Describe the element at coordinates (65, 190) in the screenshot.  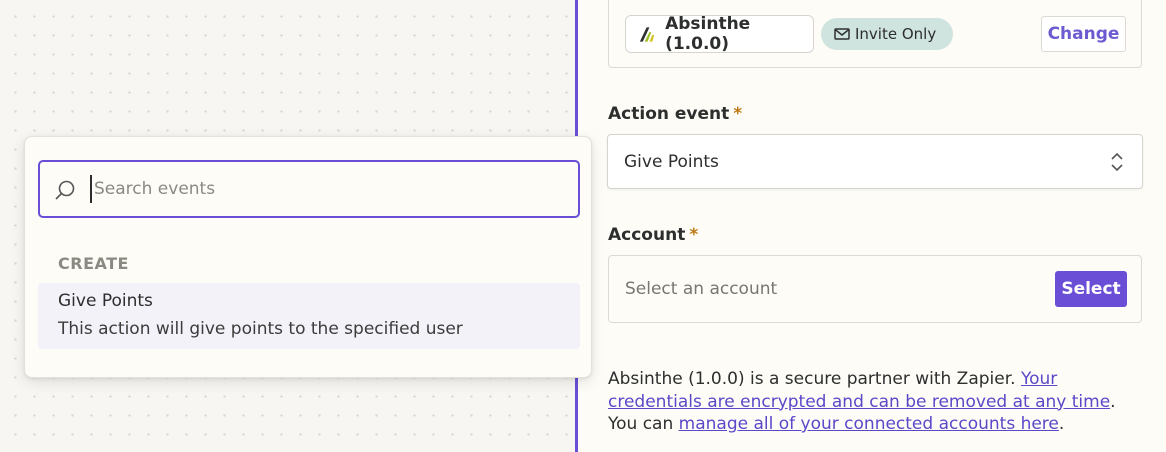
I see `search-icon` at that location.